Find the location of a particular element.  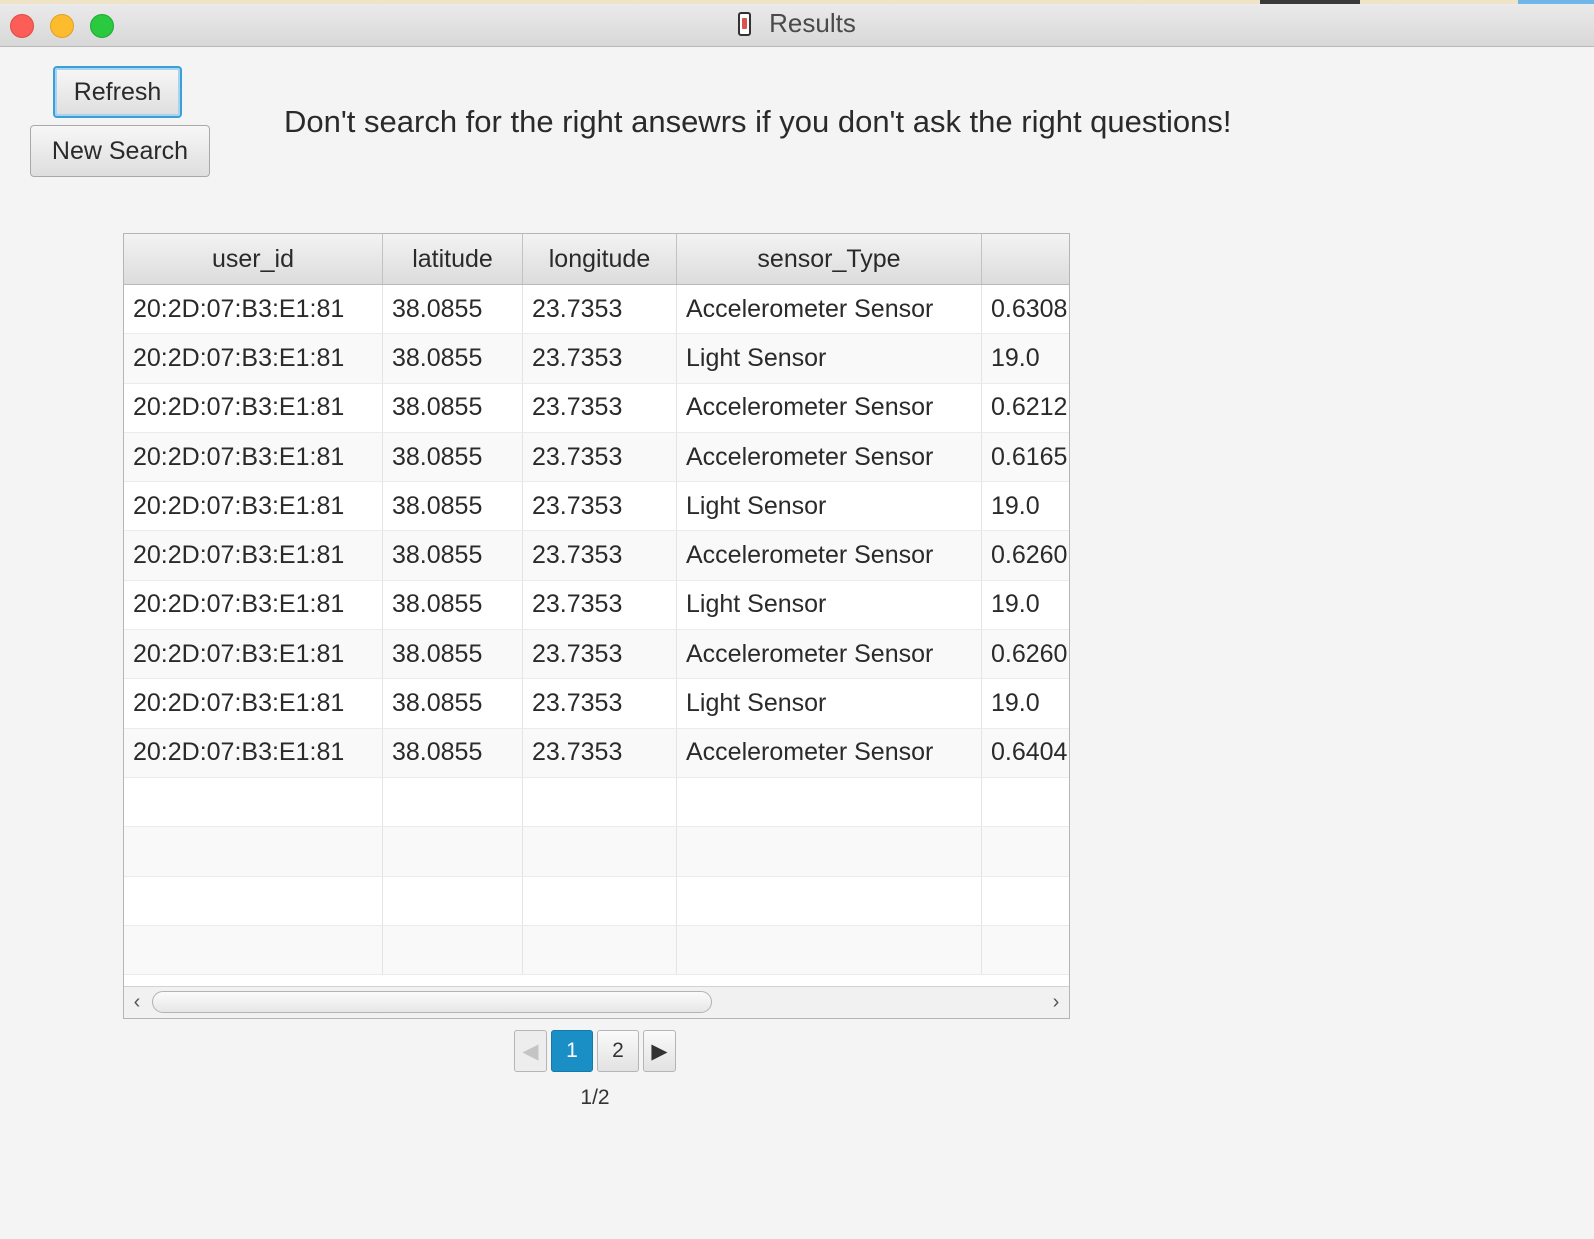

refresh-button: Refresh is located at coordinates (117, 92).